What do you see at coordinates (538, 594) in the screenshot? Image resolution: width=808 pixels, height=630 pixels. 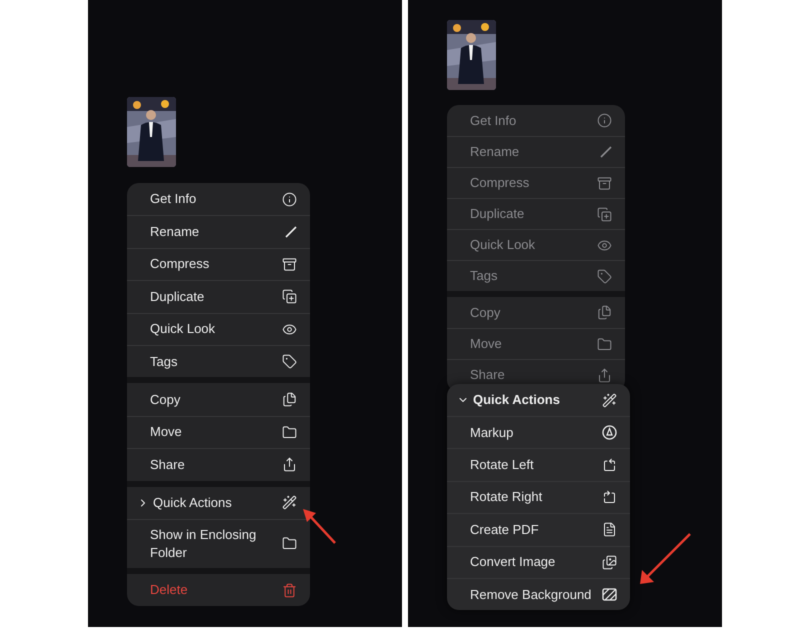 I see `menu-item: Remove Background` at bounding box center [538, 594].